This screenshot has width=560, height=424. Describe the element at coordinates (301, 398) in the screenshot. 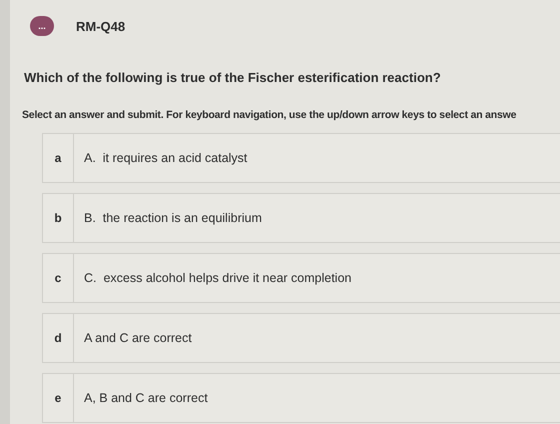

I see `answer-option: e A, B and C are correct` at that location.